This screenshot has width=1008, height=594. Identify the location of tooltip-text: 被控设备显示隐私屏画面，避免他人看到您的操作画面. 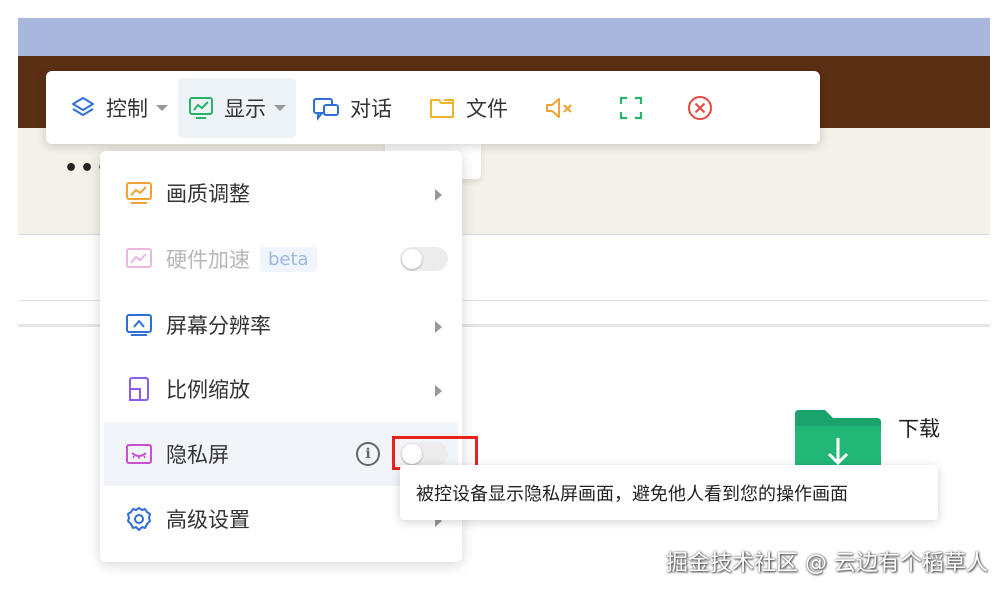
(632, 494).